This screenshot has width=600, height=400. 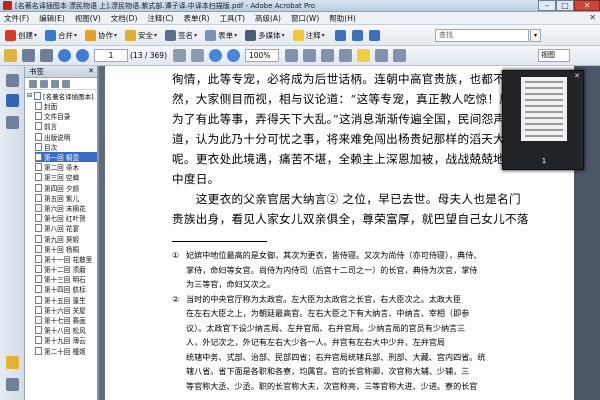 I want to click on comment-label: 注释, so click(x=313, y=35).